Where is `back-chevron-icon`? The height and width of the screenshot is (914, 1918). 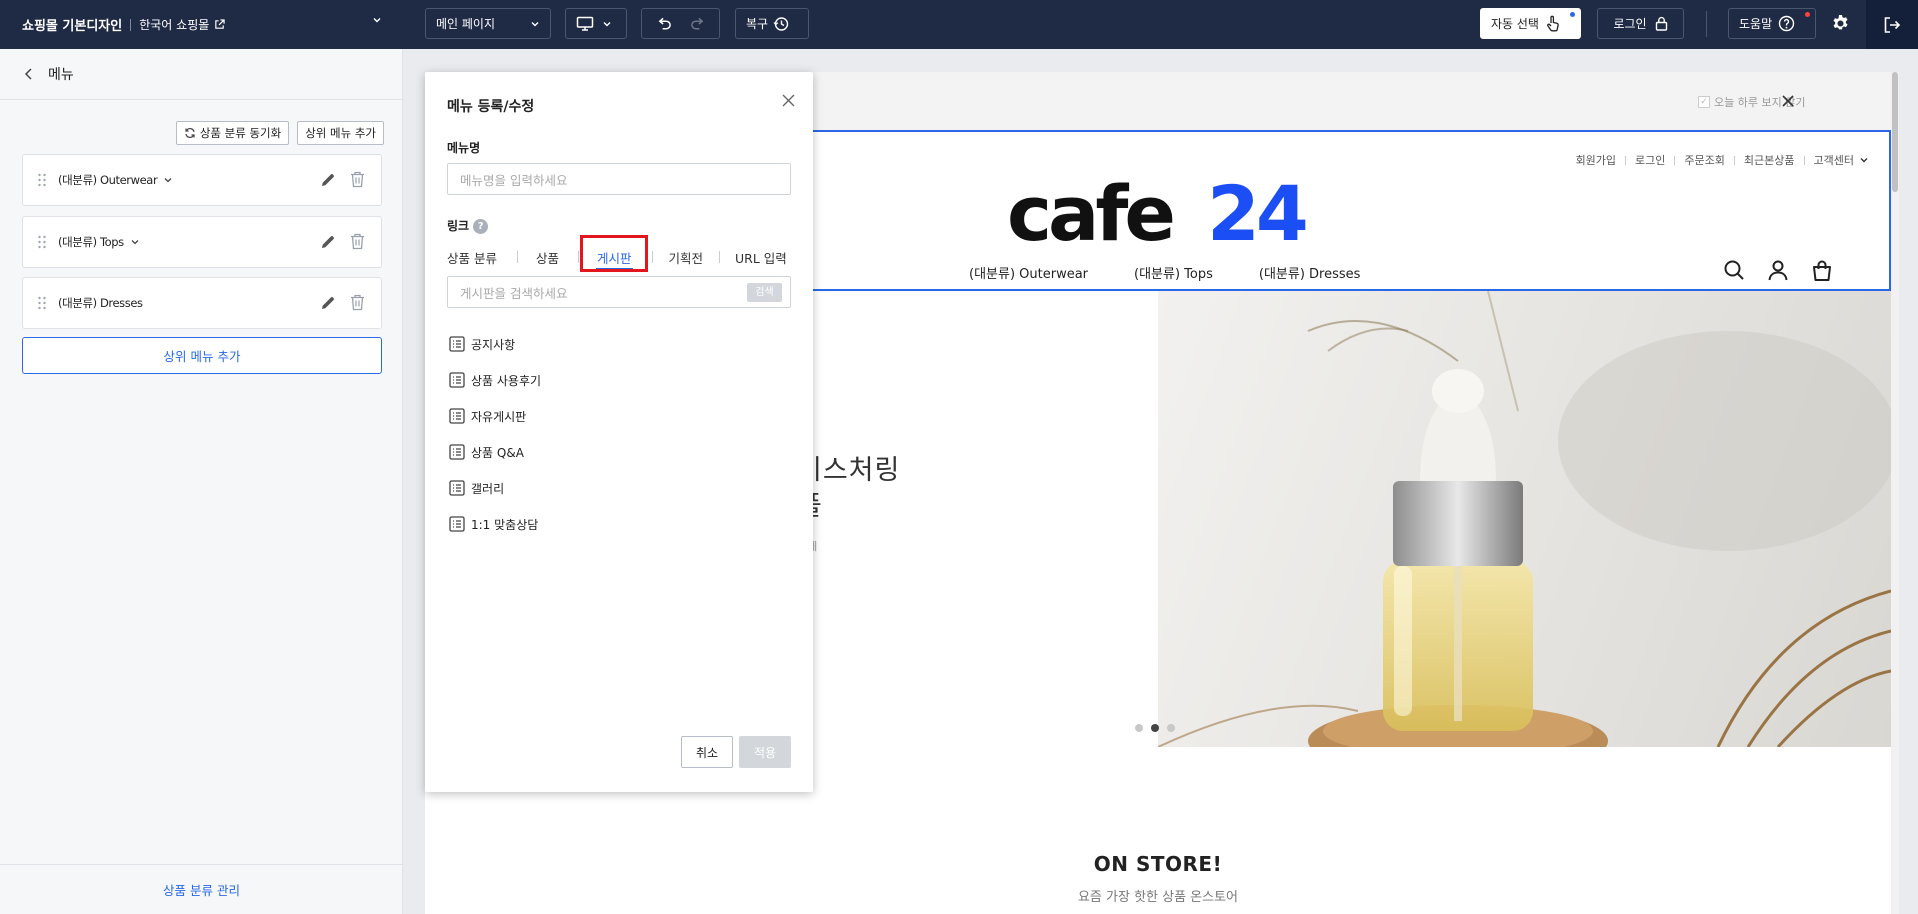 back-chevron-icon is located at coordinates (29, 74).